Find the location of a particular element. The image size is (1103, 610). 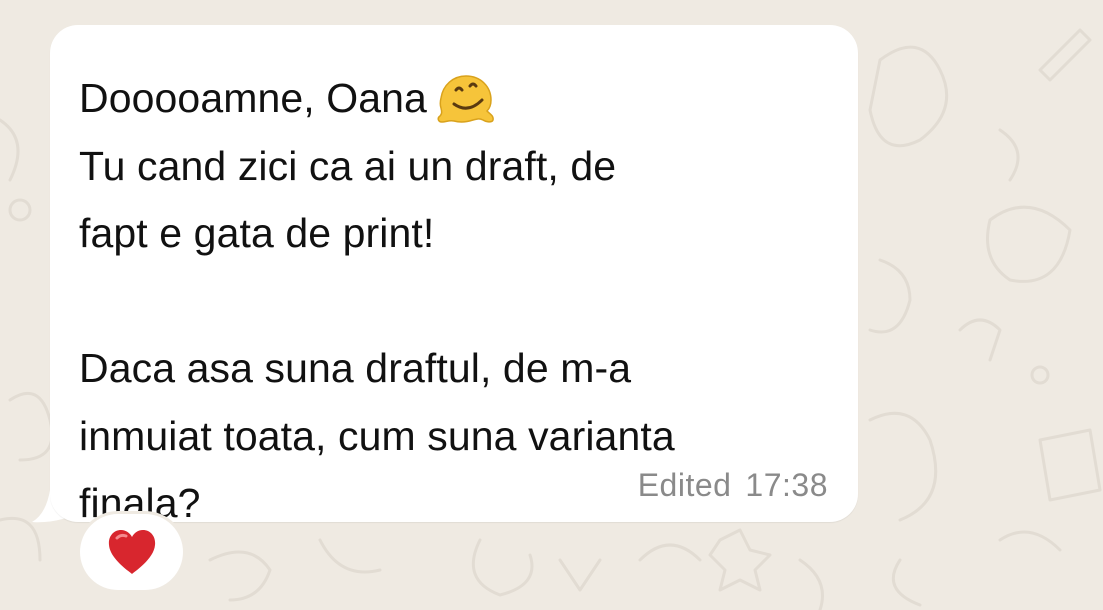

reaction-badge is located at coordinates (131, 552).